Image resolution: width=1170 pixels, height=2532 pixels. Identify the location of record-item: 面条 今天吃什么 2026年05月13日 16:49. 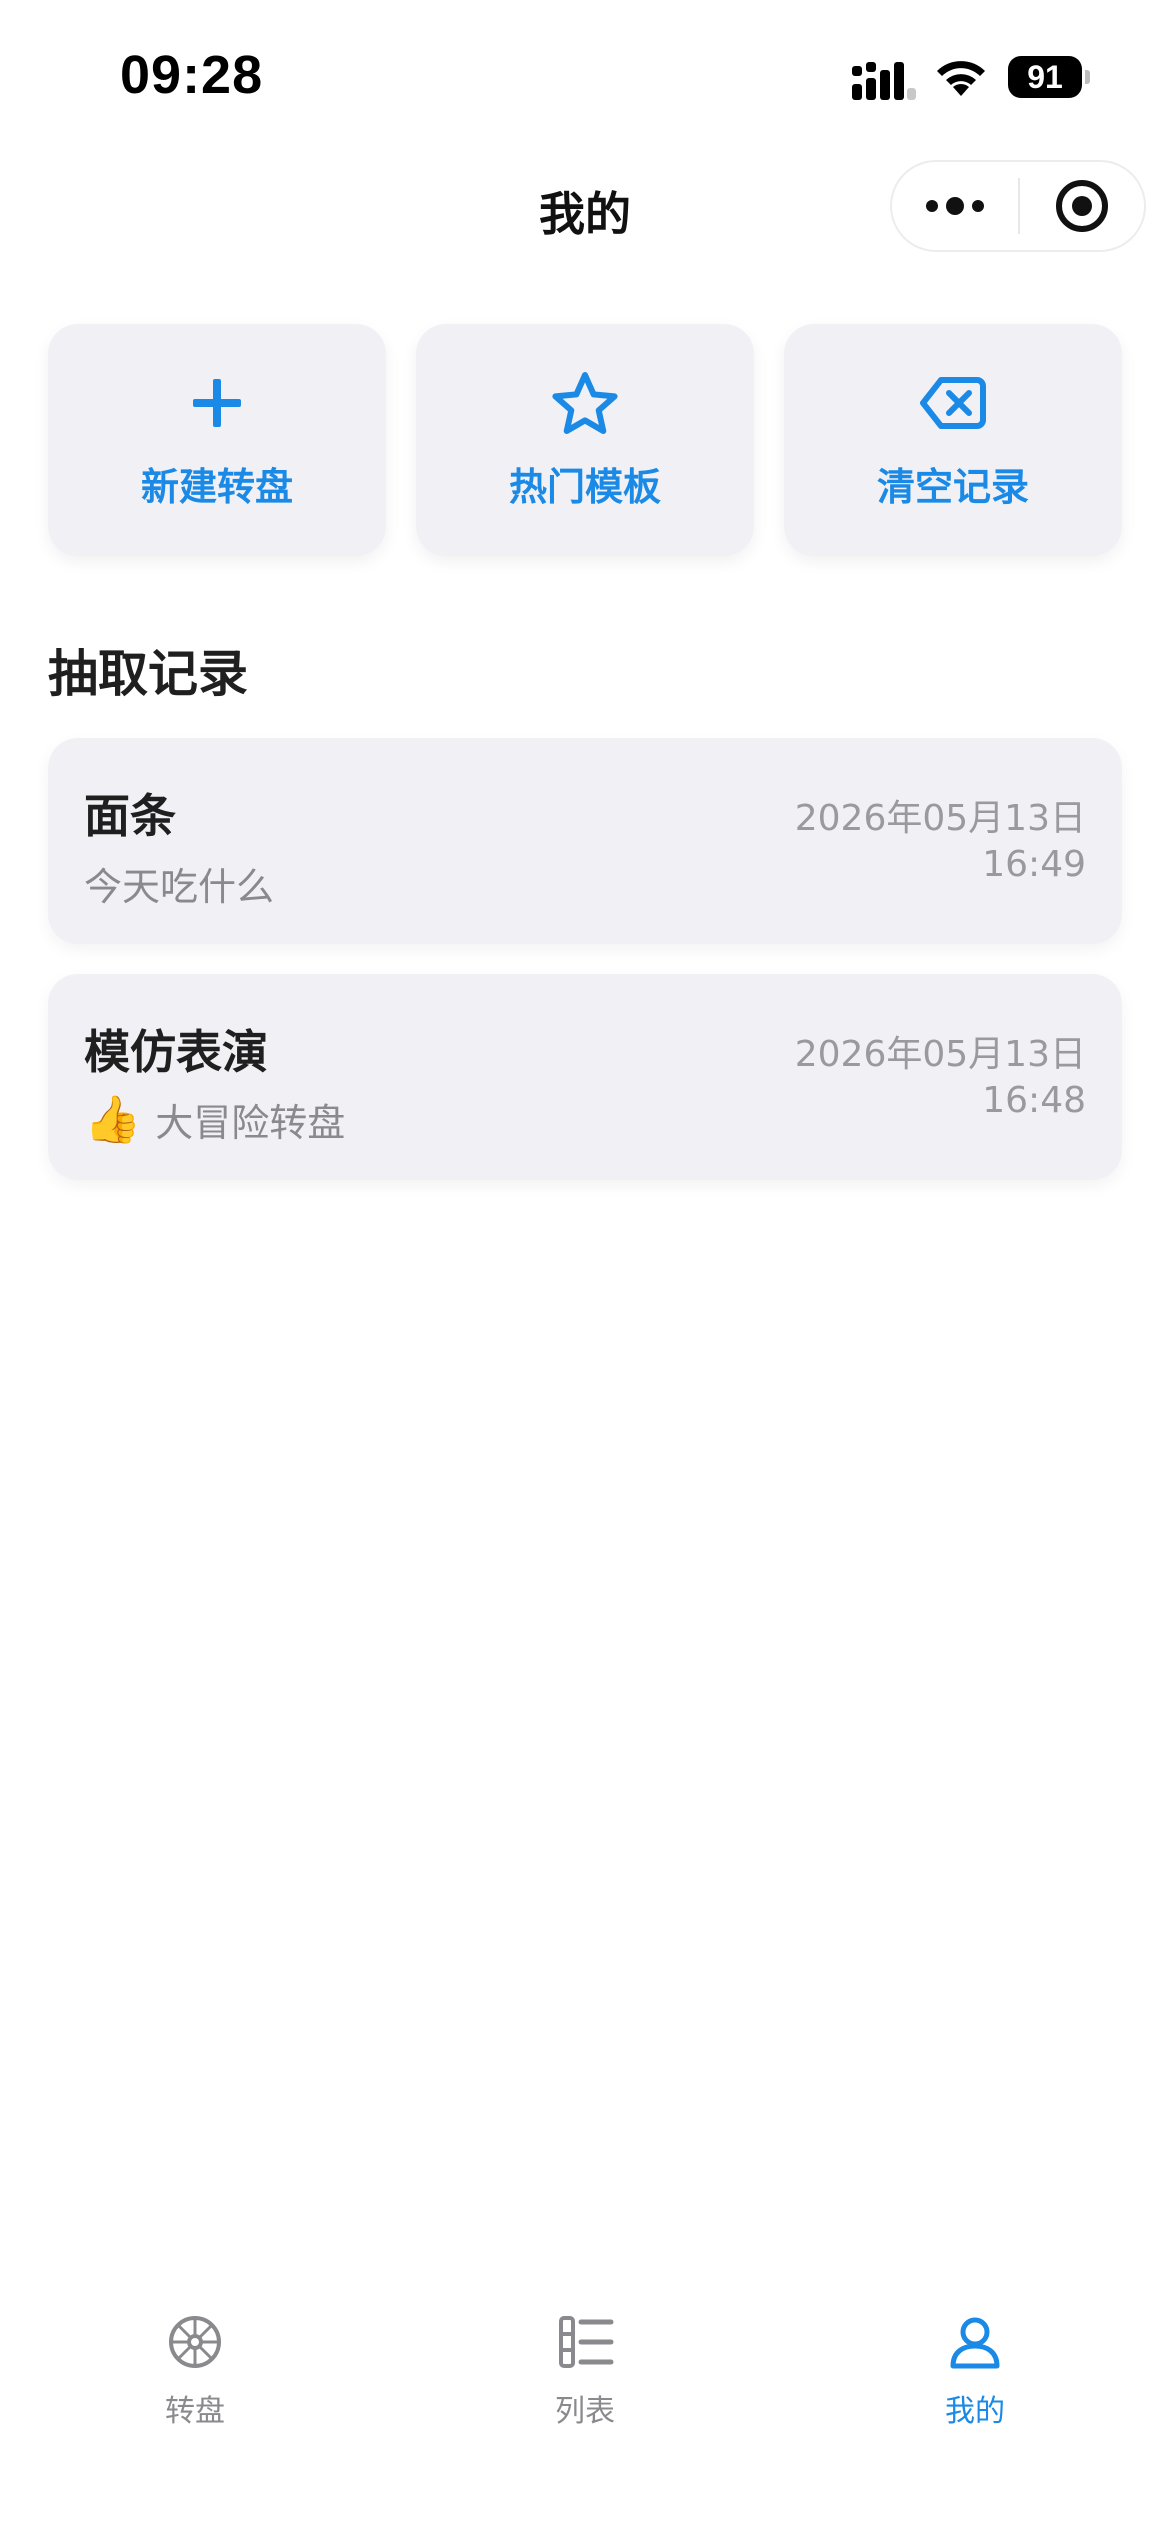
(585, 841).